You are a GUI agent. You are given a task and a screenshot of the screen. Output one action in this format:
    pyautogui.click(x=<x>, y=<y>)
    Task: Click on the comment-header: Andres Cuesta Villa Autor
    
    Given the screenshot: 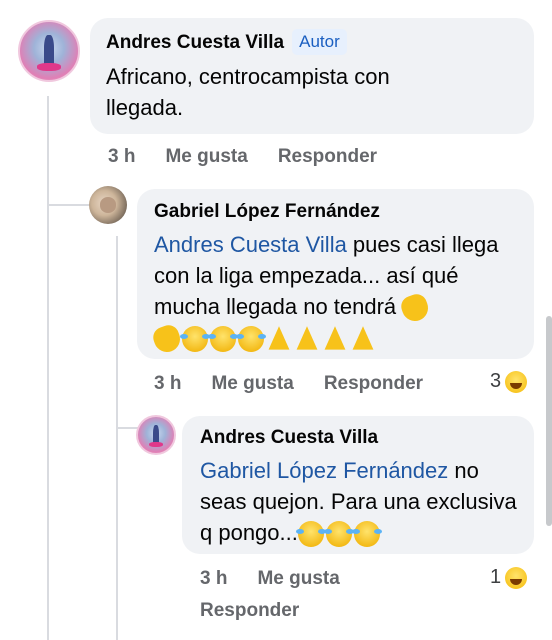 What is the action you would take?
    pyautogui.click(x=312, y=42)
    